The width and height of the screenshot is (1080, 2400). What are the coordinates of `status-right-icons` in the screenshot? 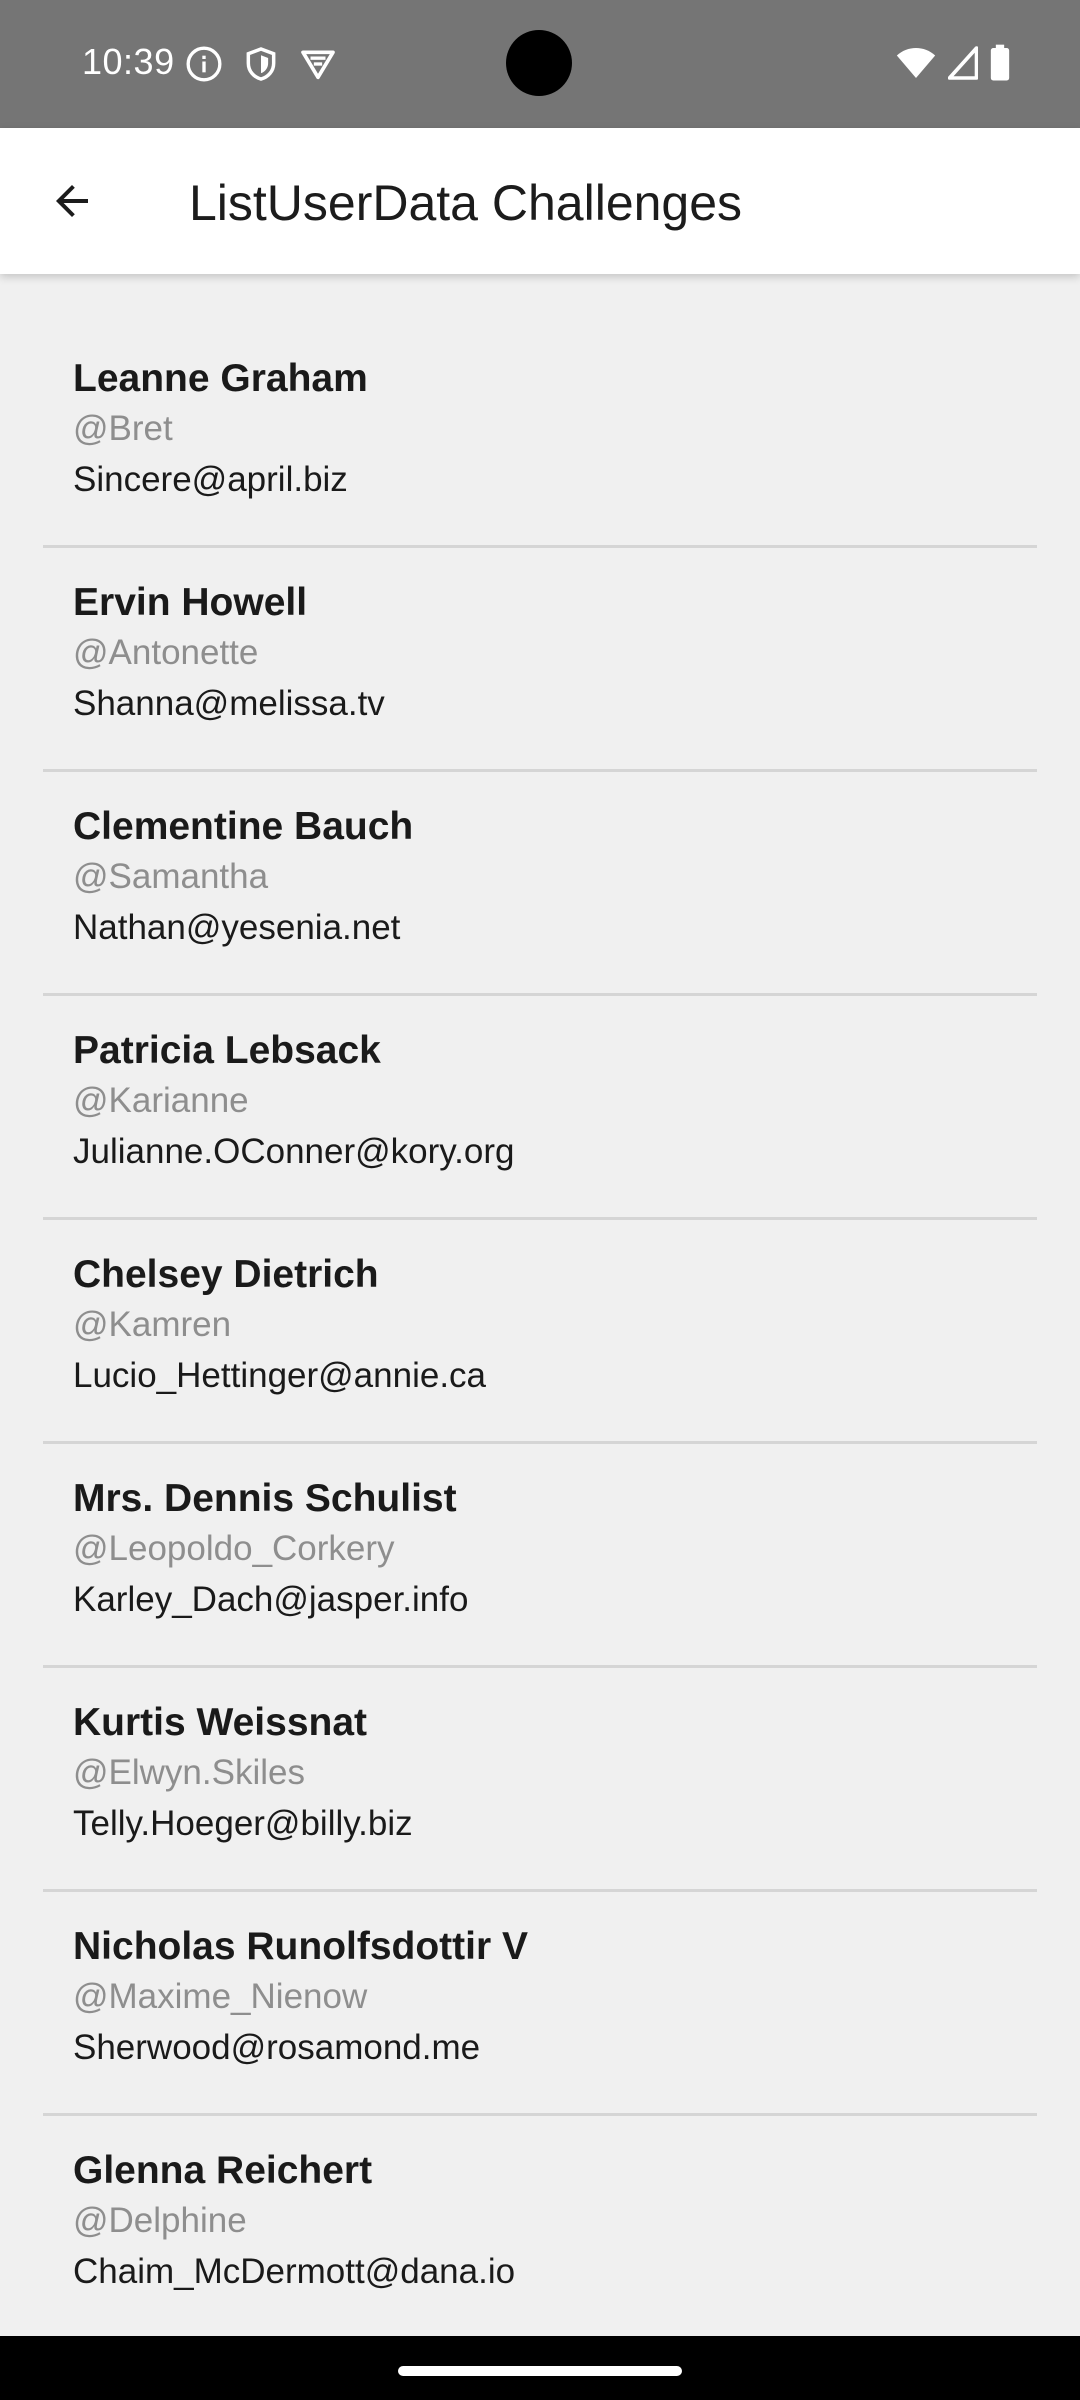 It's located at (953, 65).